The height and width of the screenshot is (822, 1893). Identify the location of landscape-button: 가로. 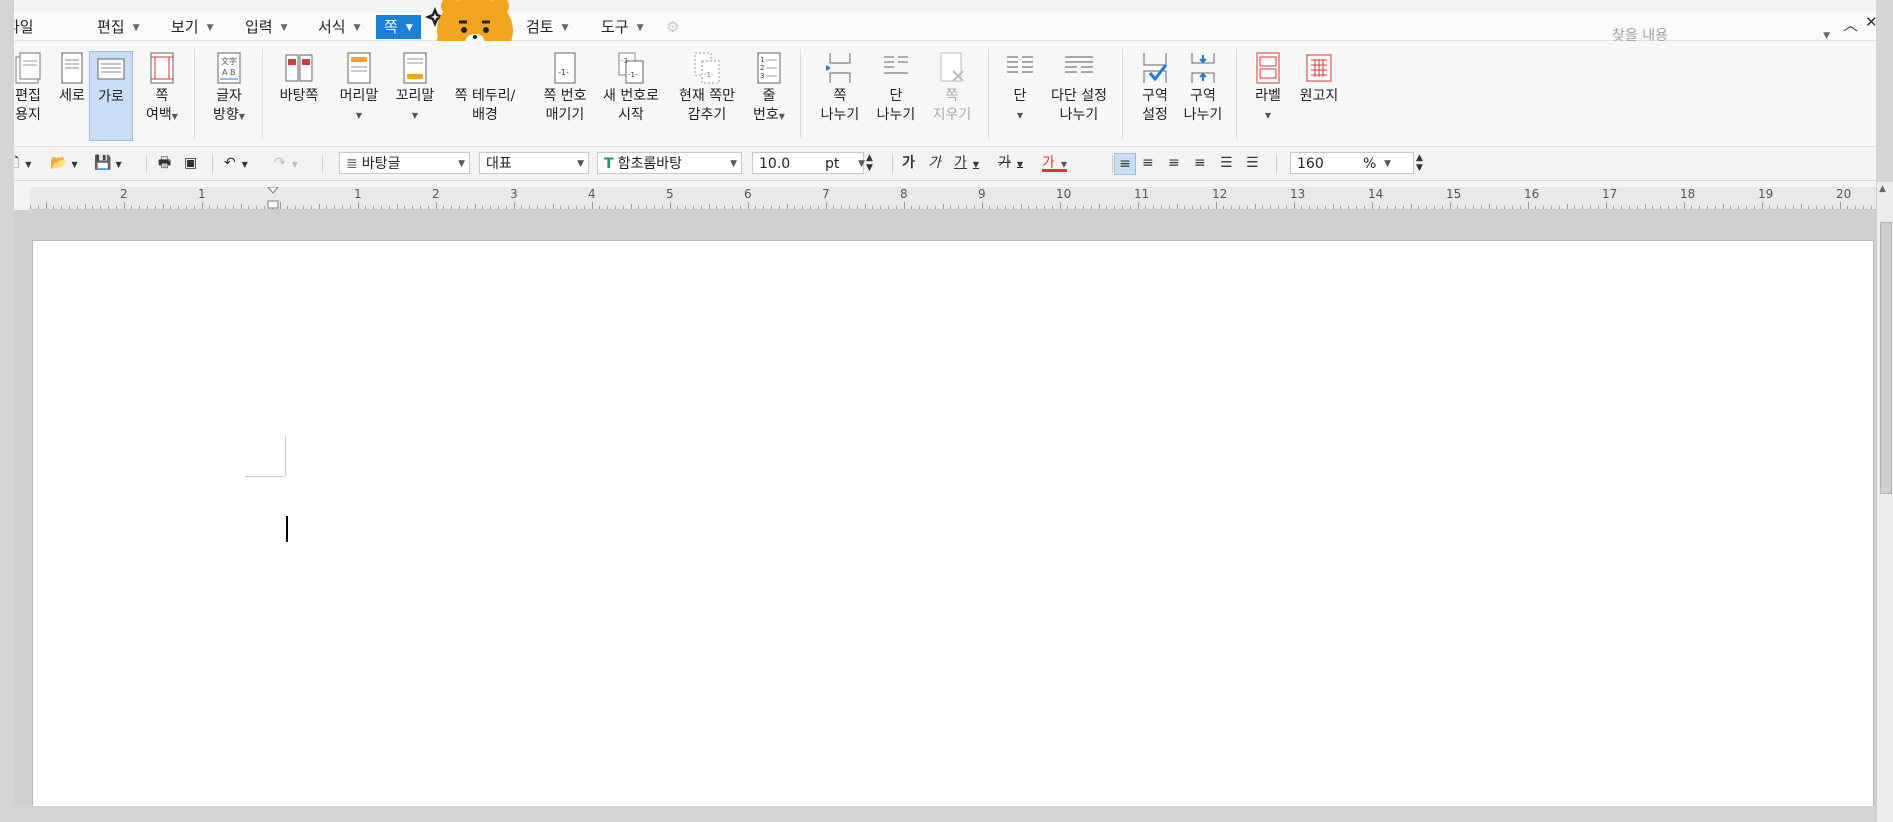
(111, 96).